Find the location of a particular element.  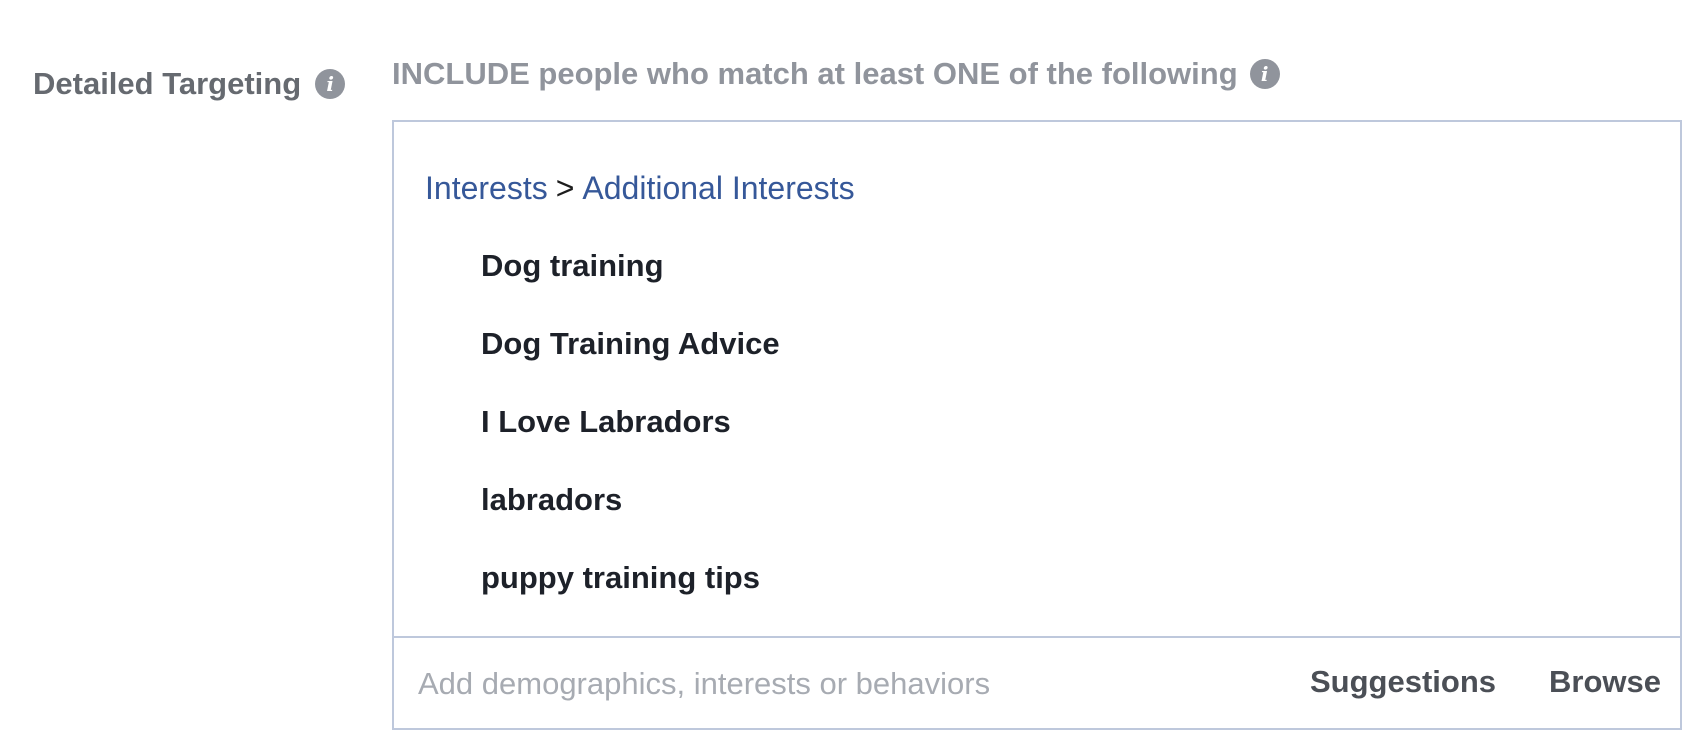

detailed-targeting-label-text: Detailed Targeting is located at coordinates (167, 83).